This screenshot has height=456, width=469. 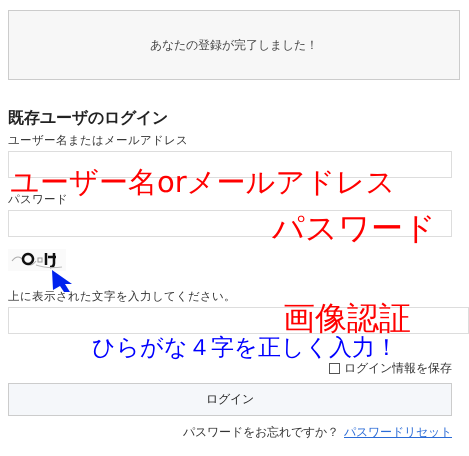 I want to click on notice-panel: あなたの登録が完了しました！, so click(x=234, y=45).